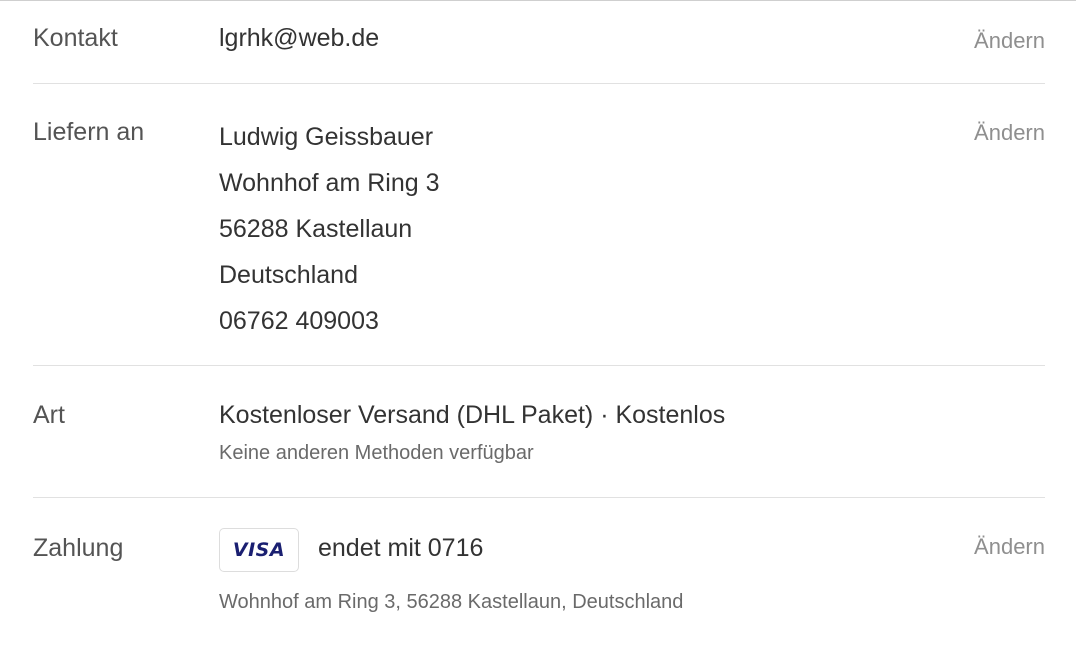 This screenshot has width=1076, height=649. What do you see at coordinates (75, 38) in the screenshot?
I see `contact-label: Kontakt` at bounding box center [75, 38].